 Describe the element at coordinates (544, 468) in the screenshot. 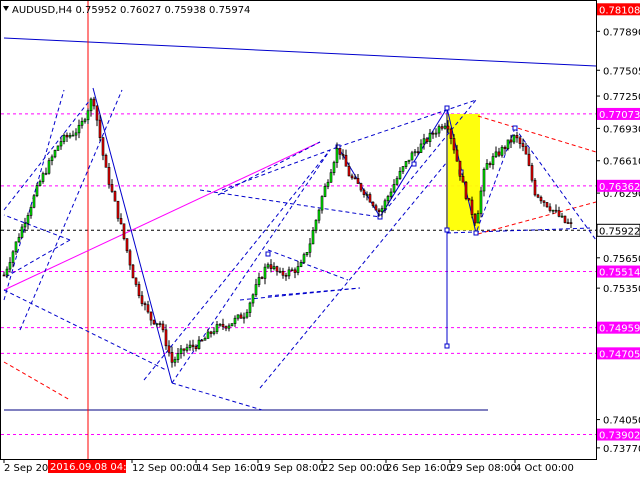

I see `x-tick-label: 4 Oct 00:00` at that location.